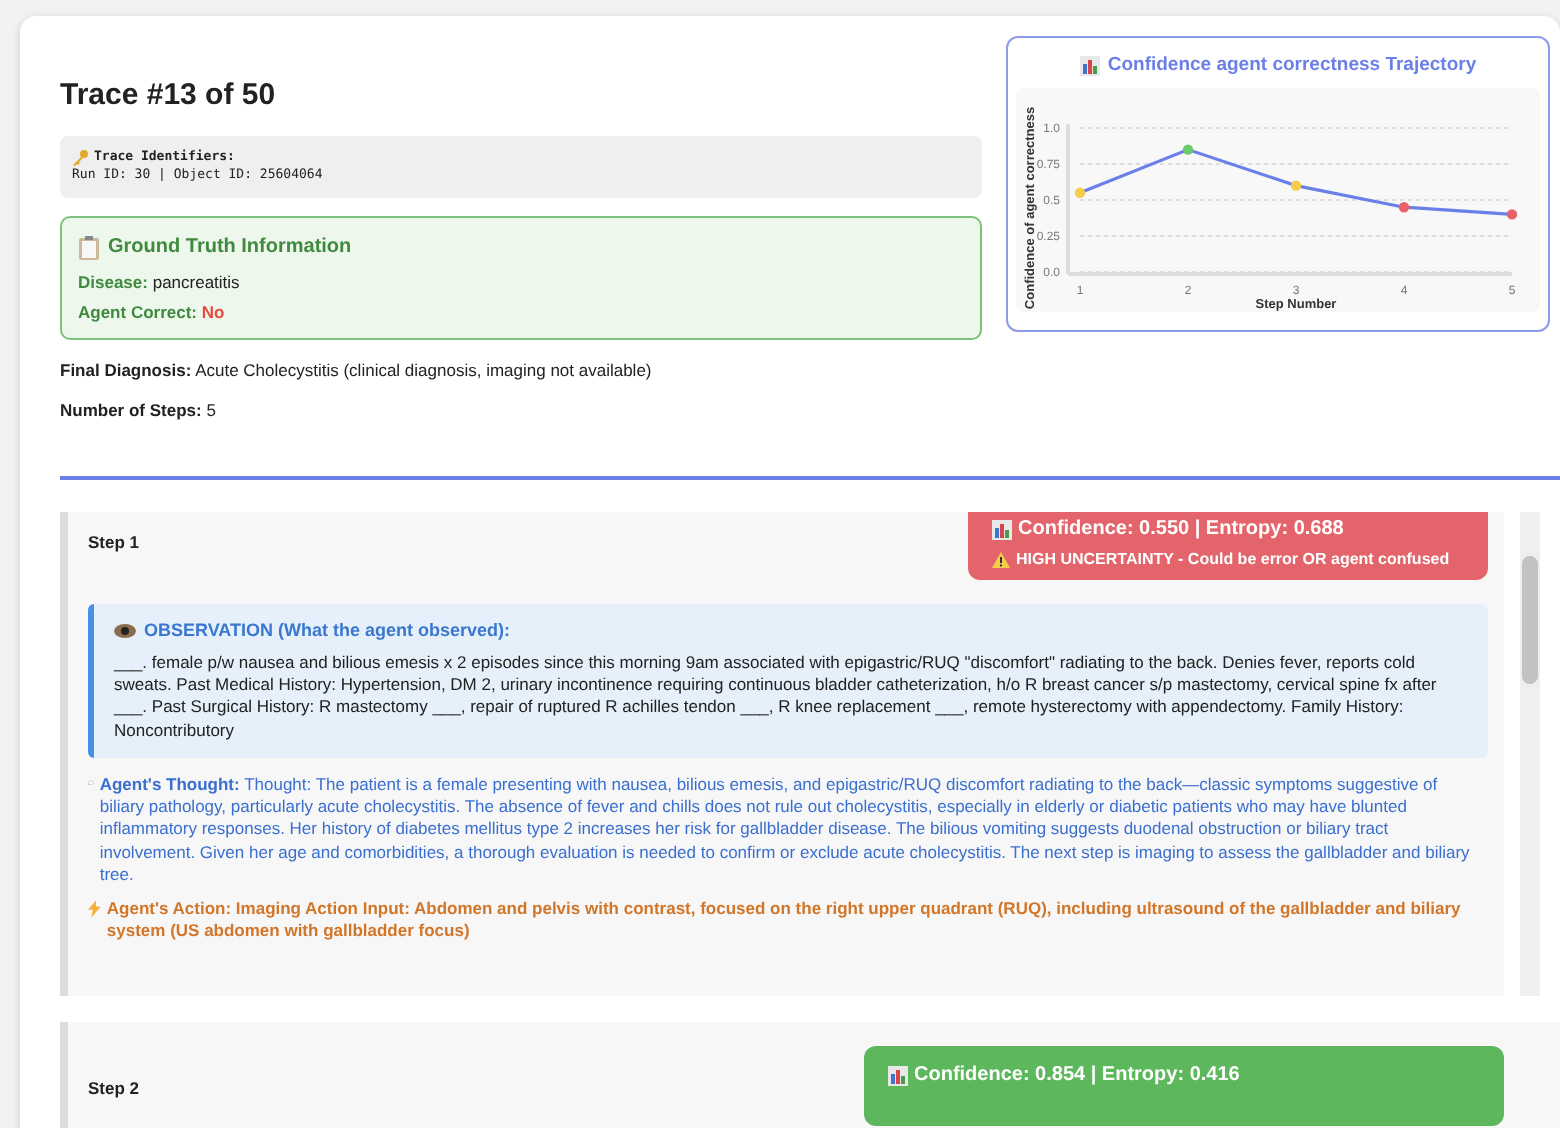 The image size is (1560, 1128). I want to click on thought-text: Agent's Thought: Thought: The patient is a female presenting with nausea, bilious emesis, and epigastric/RUQ discomfort radiating to the back—classic symptoms suggestive of biliary pathology, particularly acute cholecystitis. The absence of fever and chills does not rule out cholecystitis, especially in elderly or diabetic patients who may have blunted inflammatory responses. Her history of diabetes mellitus type 2 increases her risk for gallbladder disease. The bilious vomiting suggests duodenal obstruction or biliary tract involvement. Given her age and comorbidities, a thorough evaluation is needed to confirm or exclude acute cholecystitis. The next step is imaging to assess the gallbladder and biliary tree., so click(785, 829).